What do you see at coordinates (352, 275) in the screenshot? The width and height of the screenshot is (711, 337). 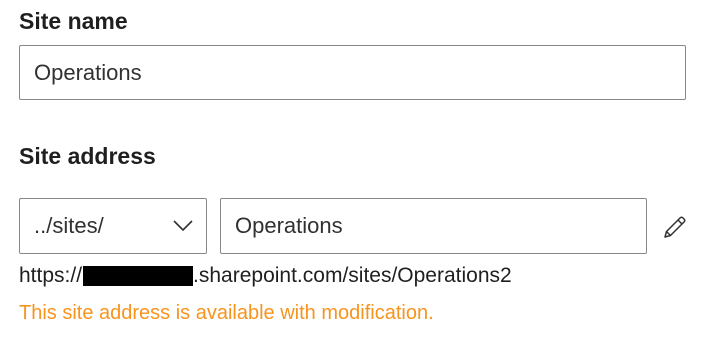 I see `url-suffix: .sharepoint.com/sites/Operations2` at bounding box center [352, 275].